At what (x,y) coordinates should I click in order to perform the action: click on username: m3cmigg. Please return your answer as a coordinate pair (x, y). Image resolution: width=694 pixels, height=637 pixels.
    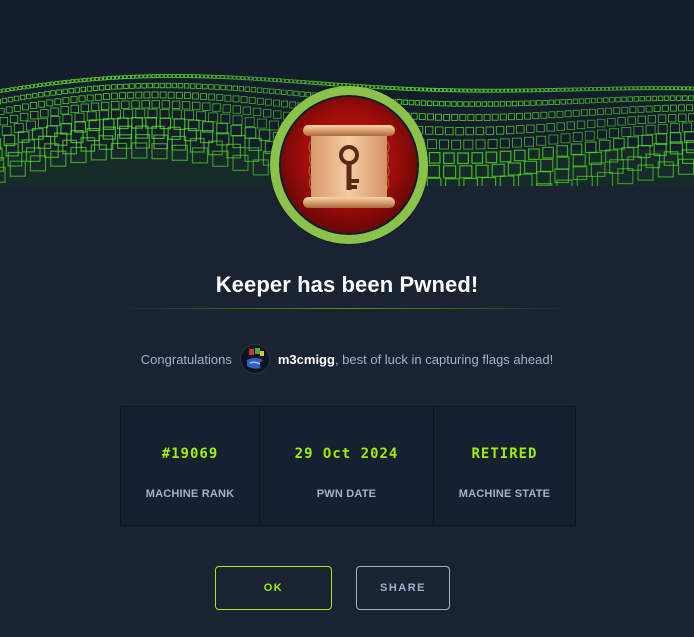
    Looking at the image, I should click on (306, 359).